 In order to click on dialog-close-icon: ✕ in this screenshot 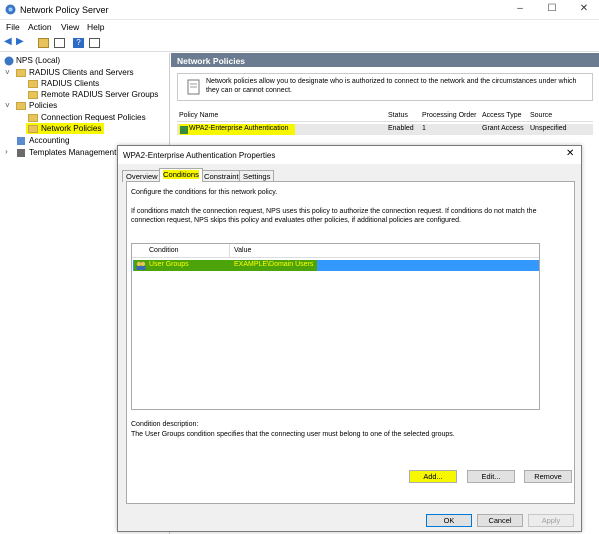, I will do `click(570, 153)`.